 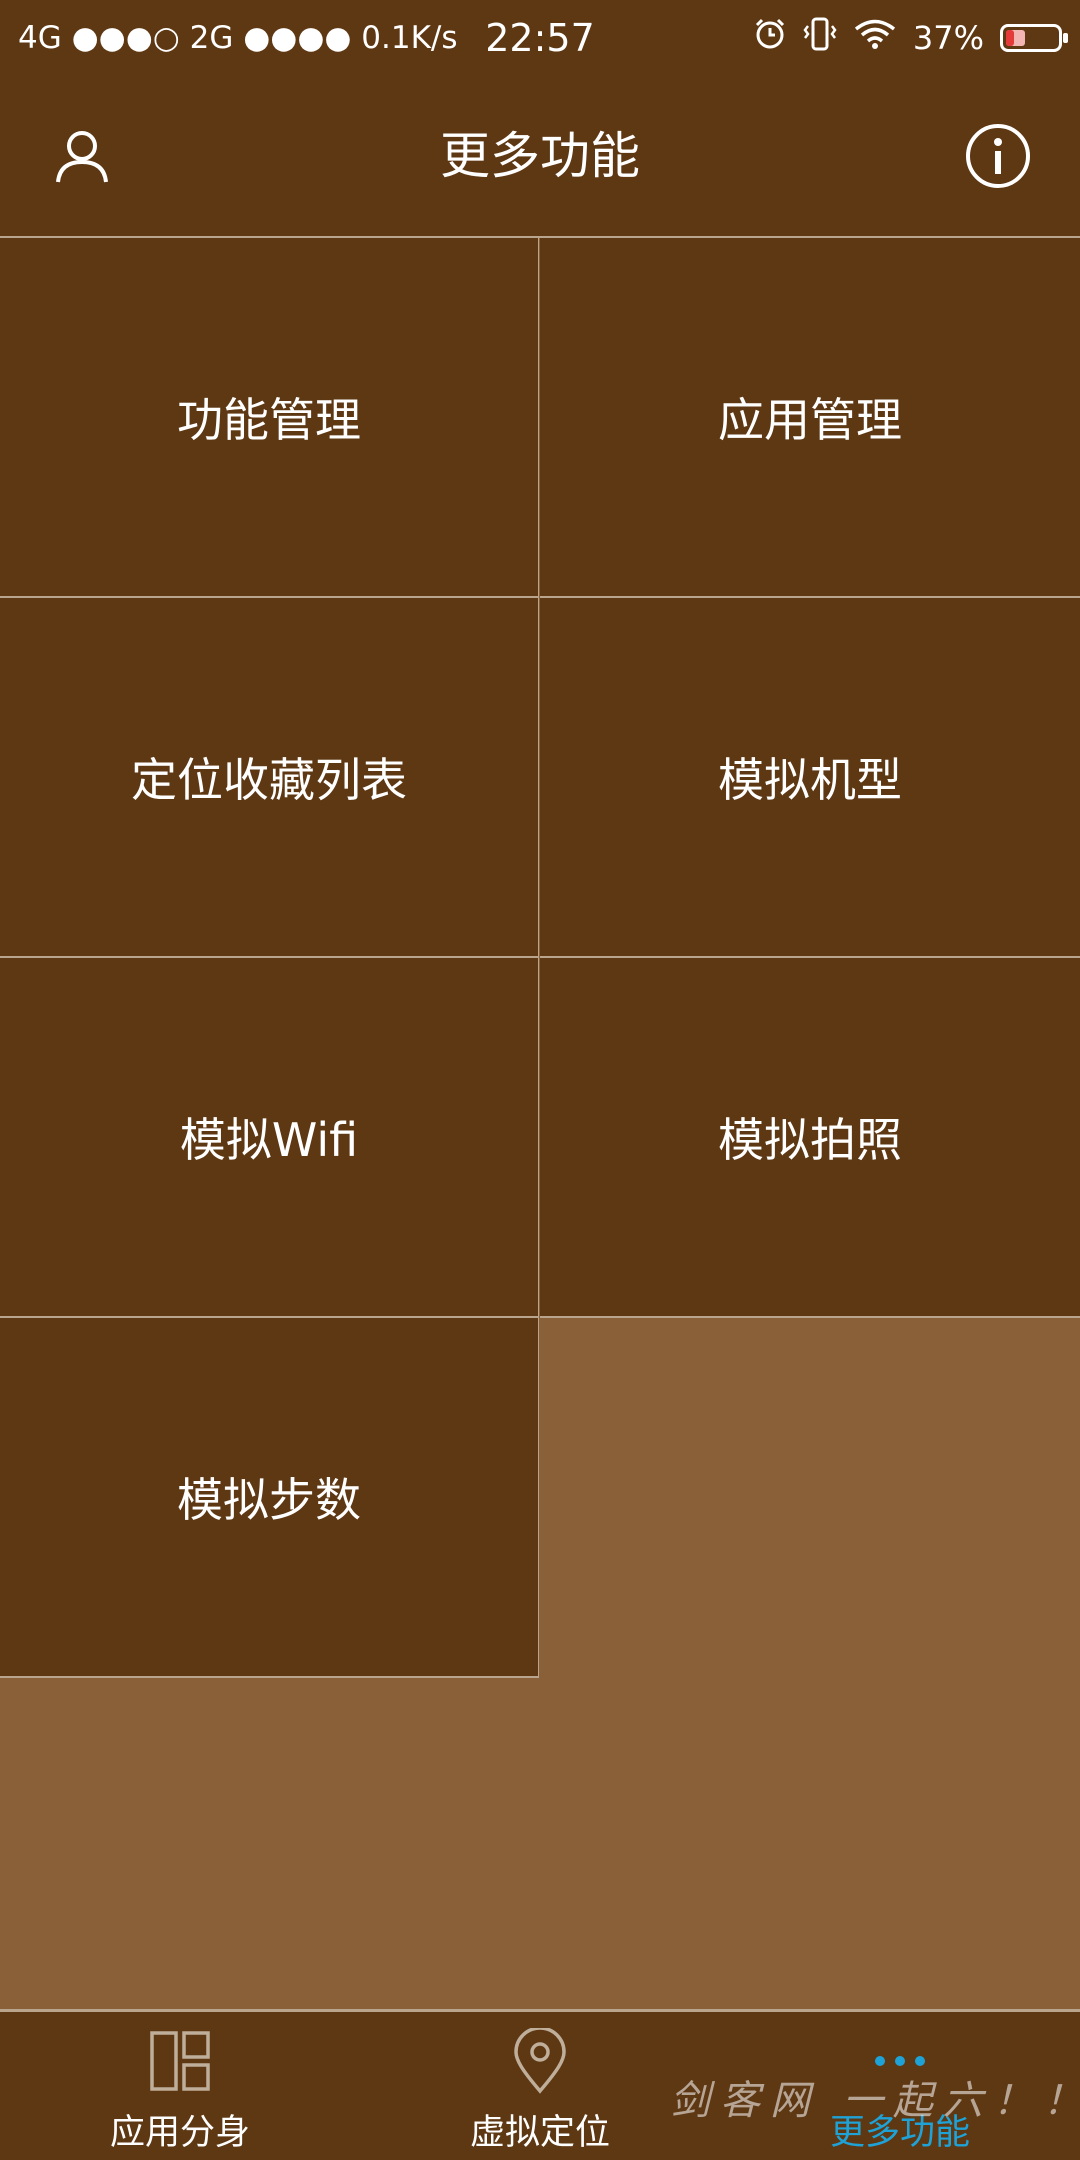 What do you see at coordinates (1010, 38) in the screenshot?
I see `battery-low-marker` at bounding box center [1010, 38].